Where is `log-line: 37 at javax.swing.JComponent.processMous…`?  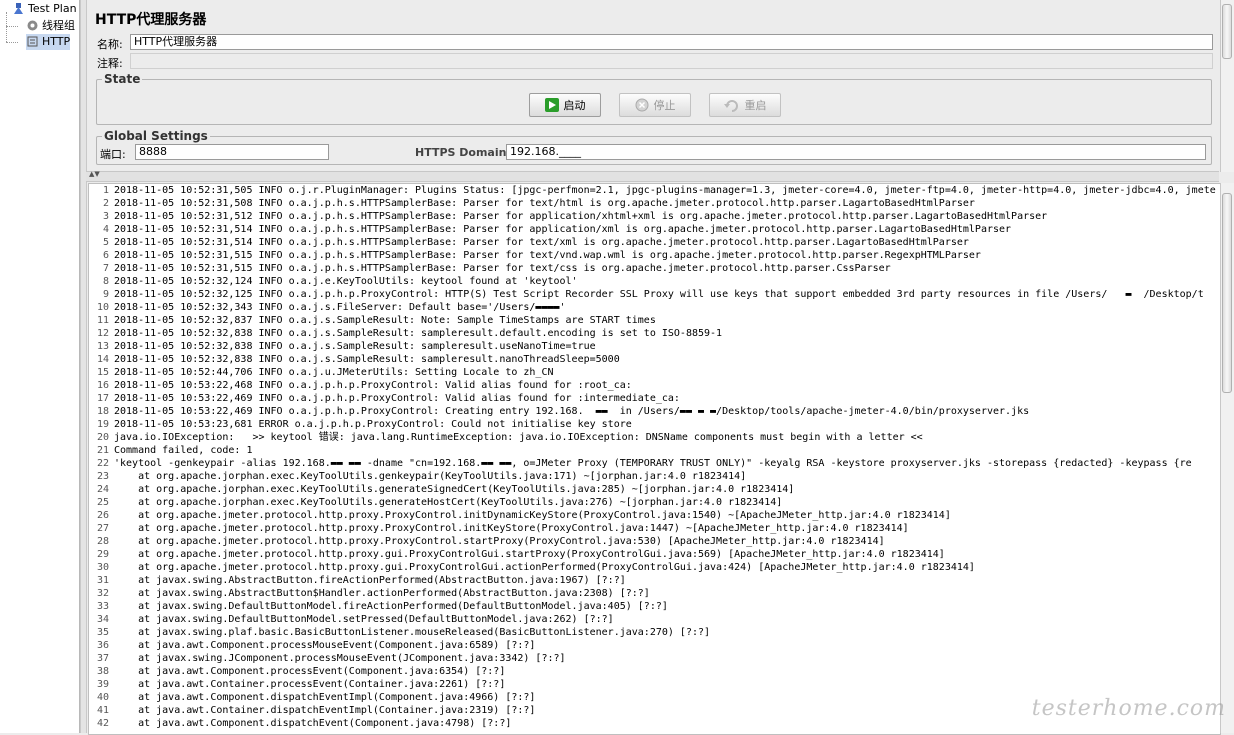 log-line: 37 at javax.swing.JComponent.processMous… is located at coordinates (654, 658).